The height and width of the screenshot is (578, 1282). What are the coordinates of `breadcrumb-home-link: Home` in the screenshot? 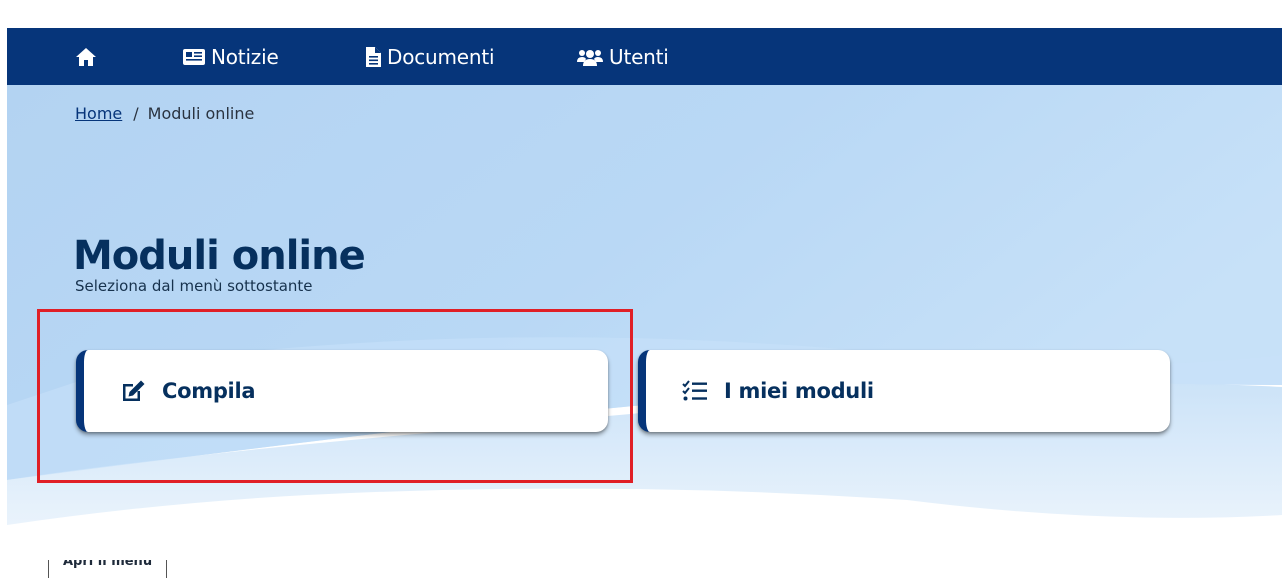 It's located at (98, 113).